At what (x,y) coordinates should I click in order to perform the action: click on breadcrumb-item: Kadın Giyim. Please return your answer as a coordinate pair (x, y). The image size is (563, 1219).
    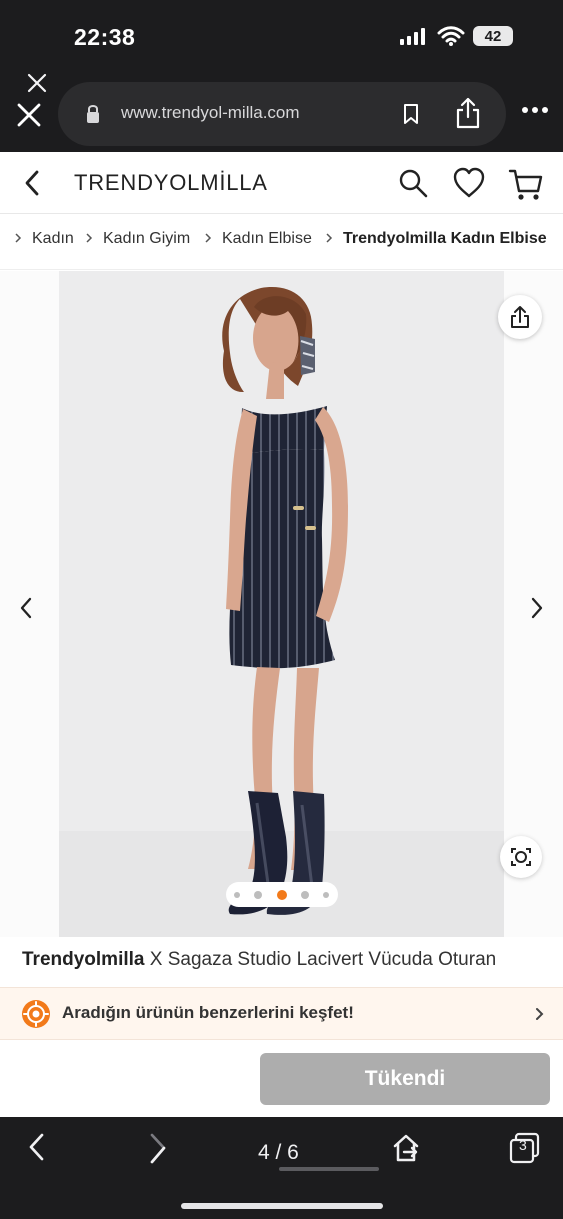
    Looking at the image, I should click on (146, 239).